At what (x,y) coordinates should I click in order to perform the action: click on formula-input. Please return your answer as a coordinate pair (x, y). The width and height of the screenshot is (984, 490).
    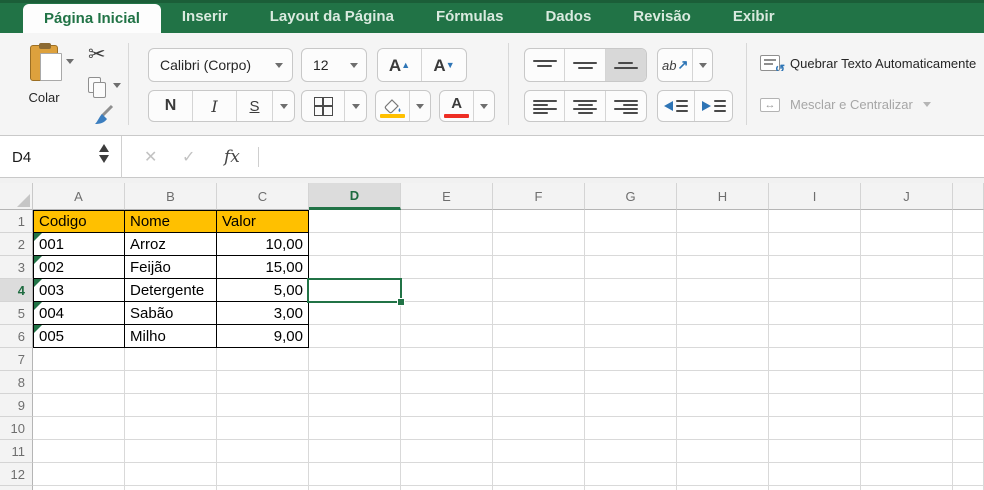
    Looking at the image, I should click on (623, 157).